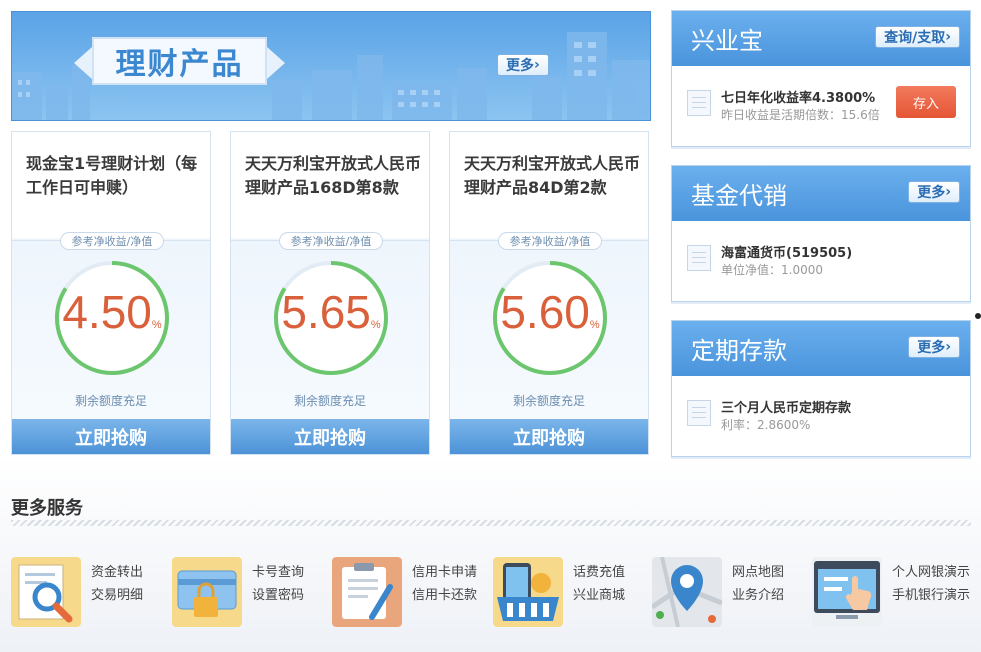 The image size is (981, 652). Describe the element at coordinates (278, 570) in the screenshot. I see `card-number-query-link: 卡号查询` at that location.